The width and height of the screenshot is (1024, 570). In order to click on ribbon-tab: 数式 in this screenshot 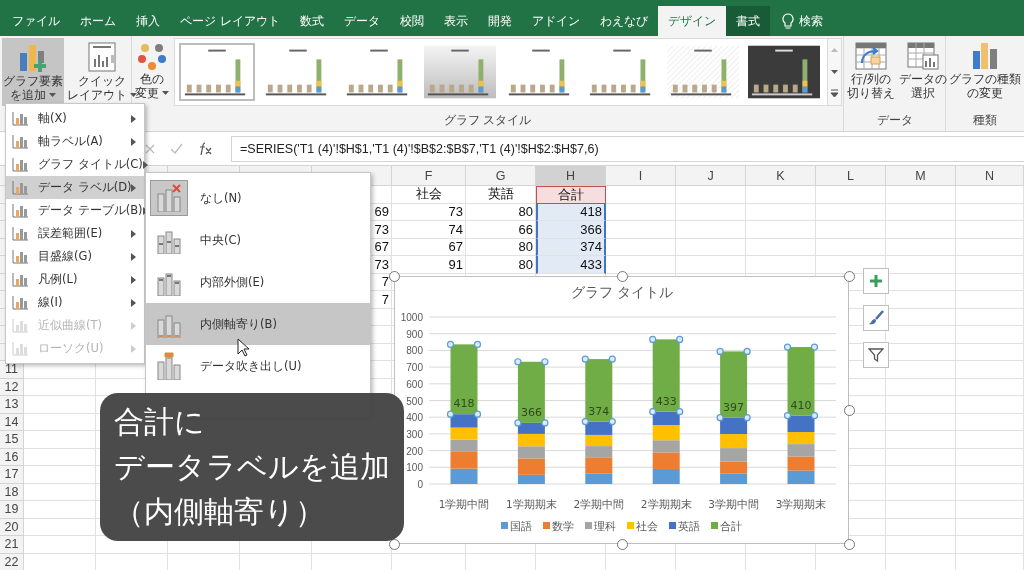, I will do `click(311, 21)`.